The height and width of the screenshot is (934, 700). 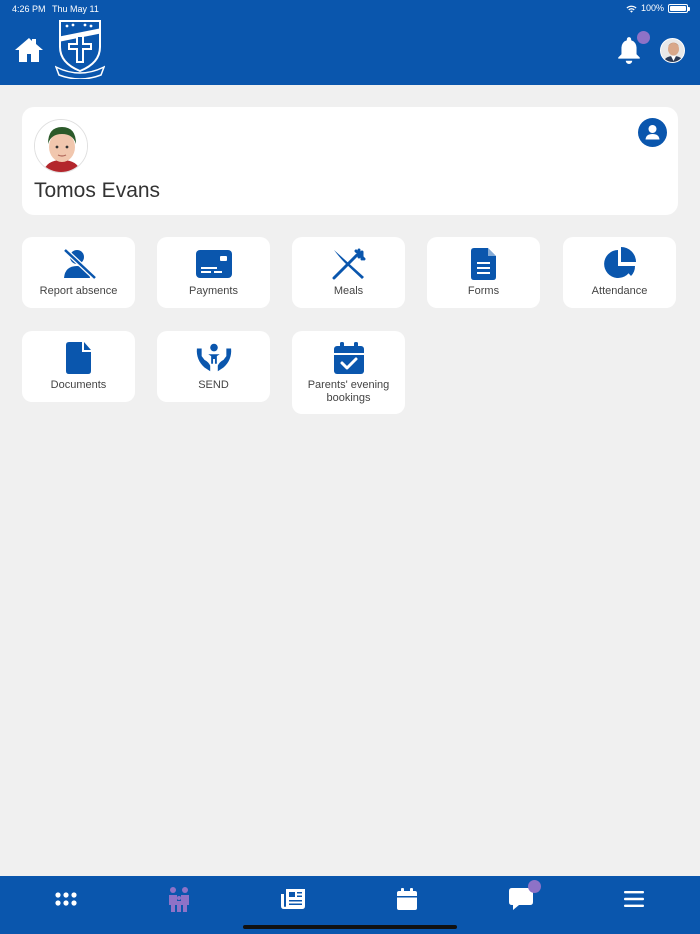 I want to click on calendar-icon, so click(x=407, y=899).